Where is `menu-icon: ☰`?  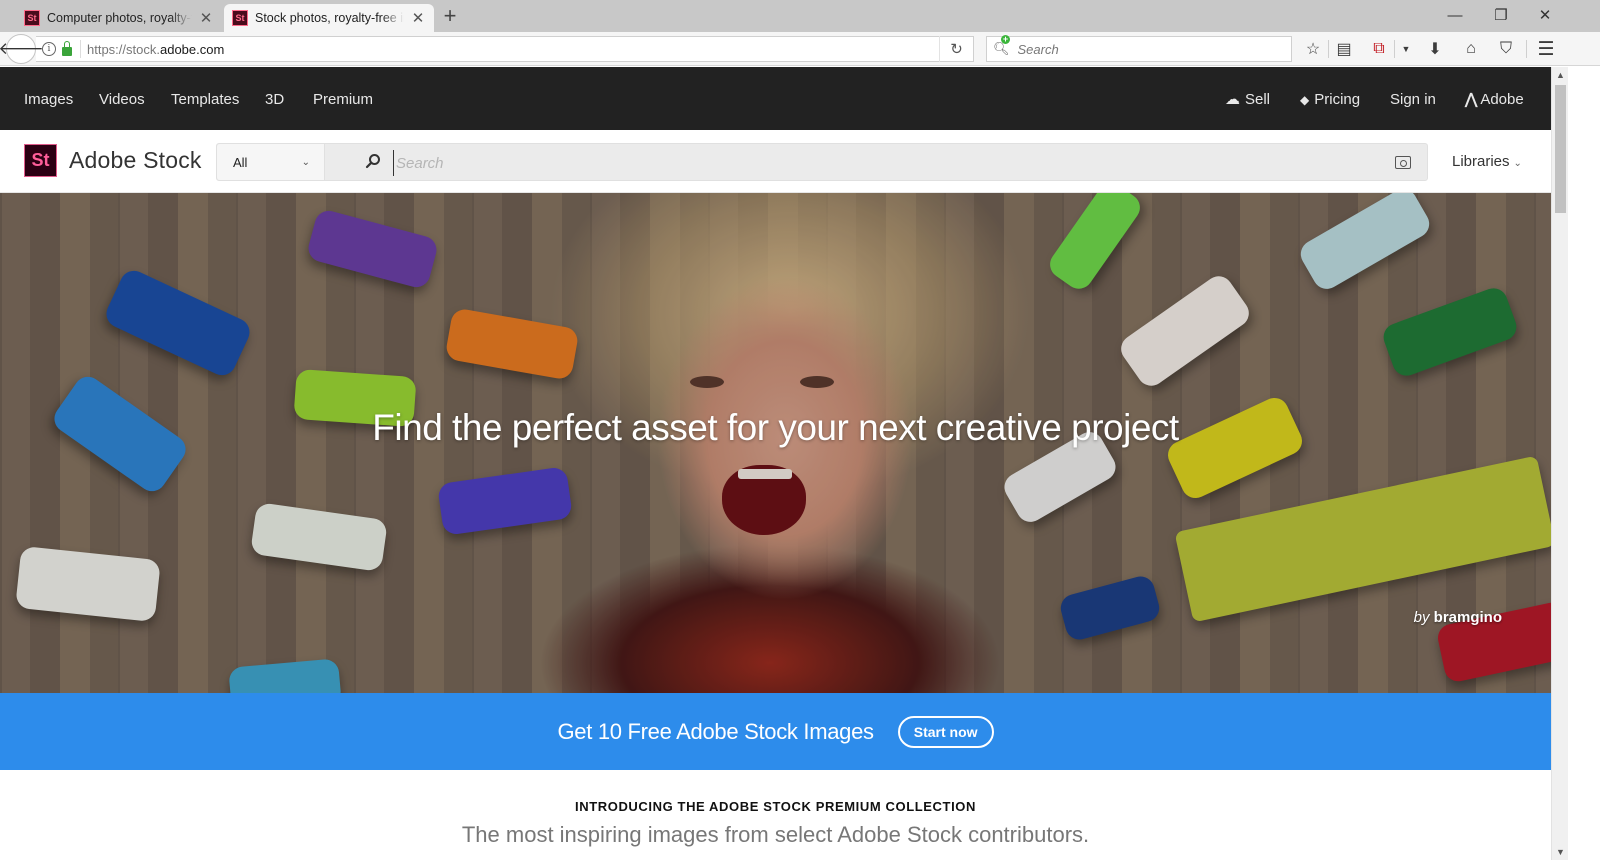
menu-icon: ☰ is located at coordinates (1546, 49).